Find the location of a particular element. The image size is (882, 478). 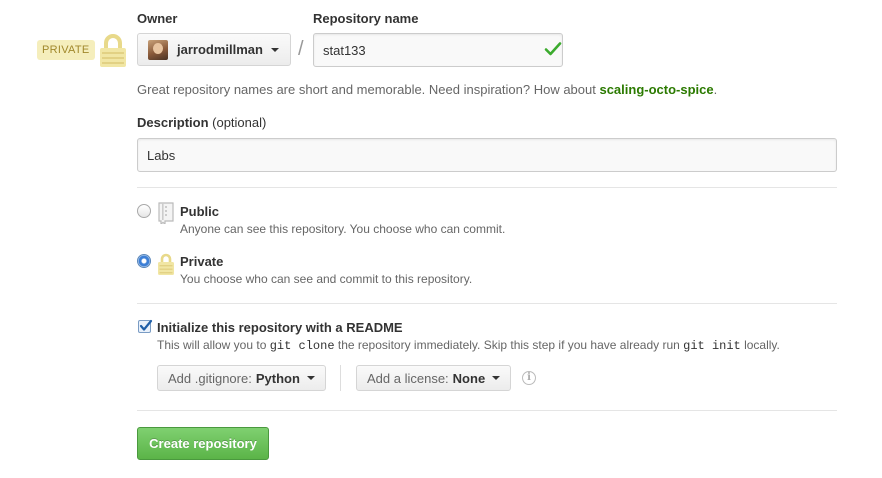

gitignore-select: Add .gitignore: Python is located at coordinates (241, 378).